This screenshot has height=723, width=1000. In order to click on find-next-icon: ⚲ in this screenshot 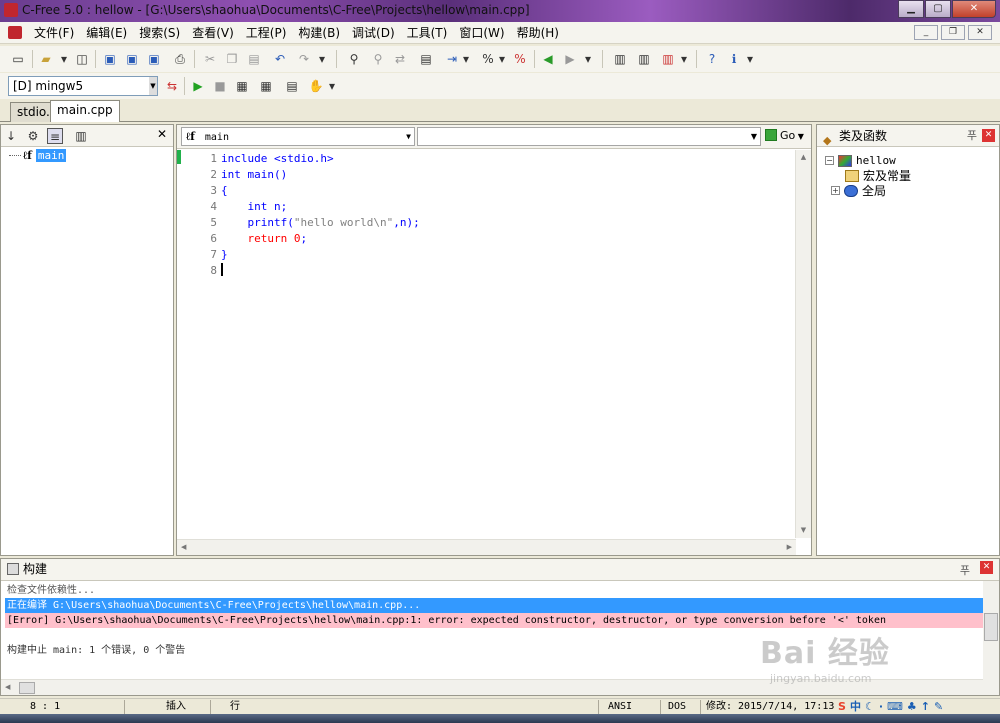, I will do `click(378, 59)`.